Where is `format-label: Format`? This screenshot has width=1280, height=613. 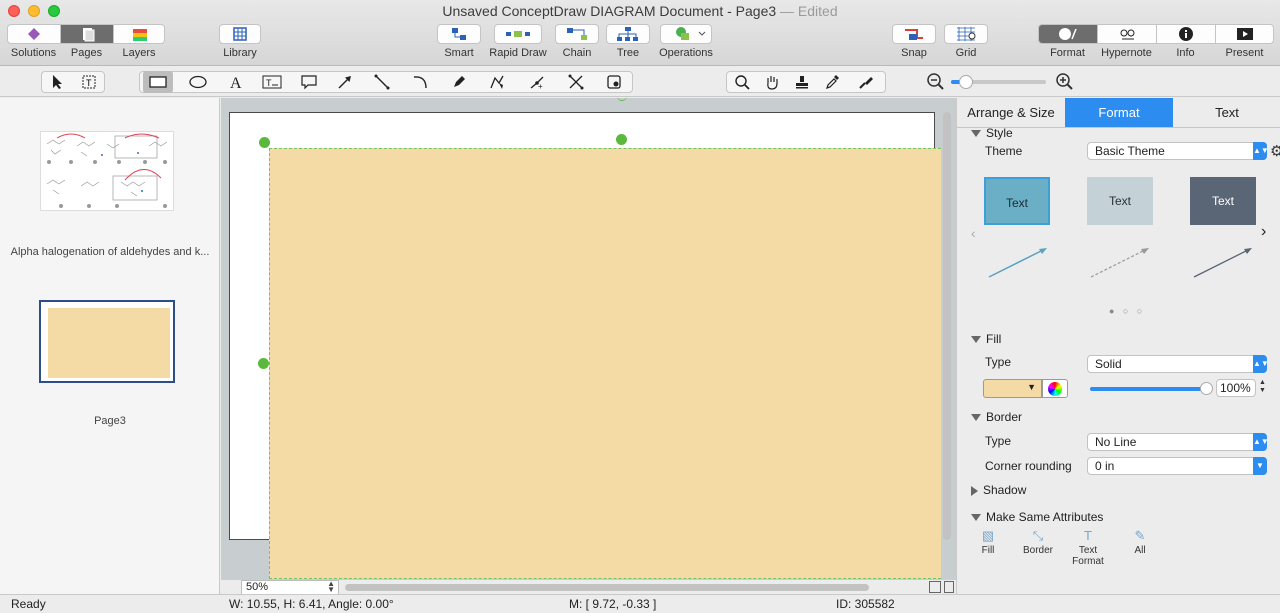
format-label: Format is located at coordinates (1067, 53).